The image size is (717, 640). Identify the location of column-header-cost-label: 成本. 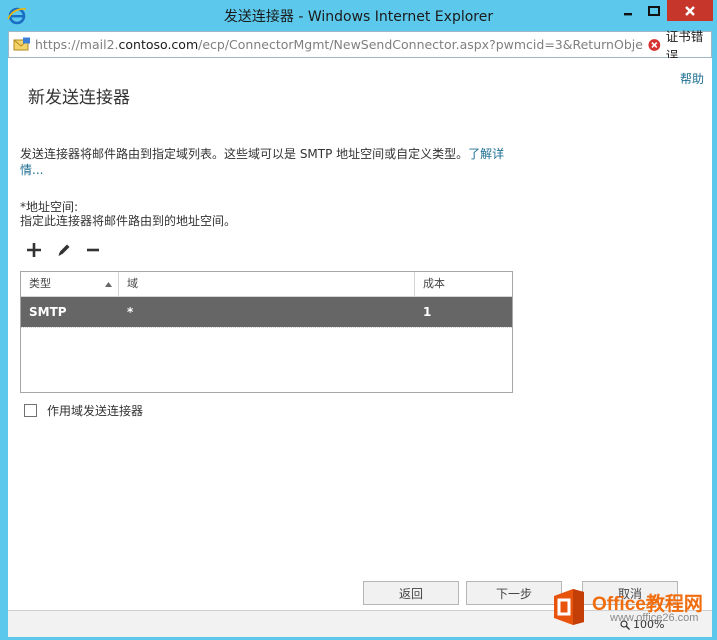
(434, 283).